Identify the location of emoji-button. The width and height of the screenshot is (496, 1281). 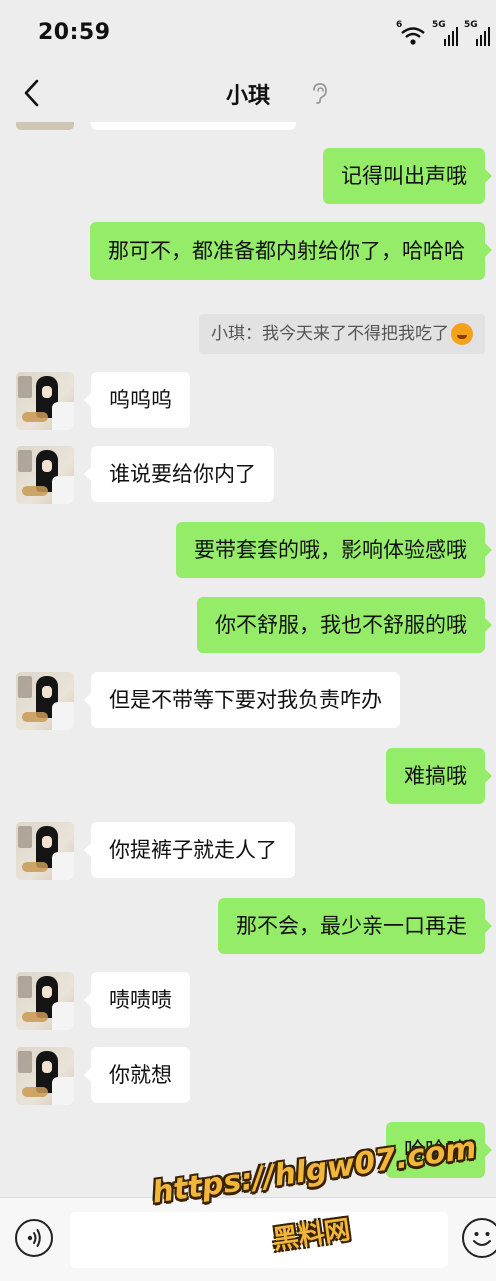
(479, 1238).